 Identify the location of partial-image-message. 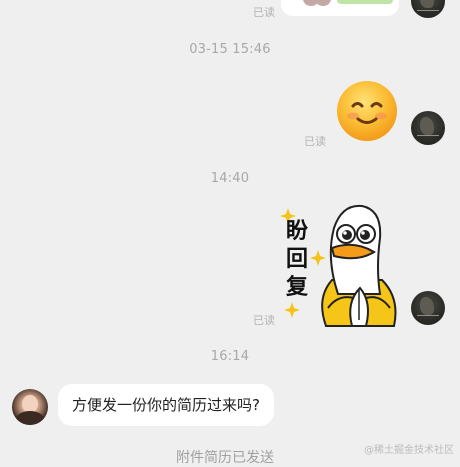
(340, 8).